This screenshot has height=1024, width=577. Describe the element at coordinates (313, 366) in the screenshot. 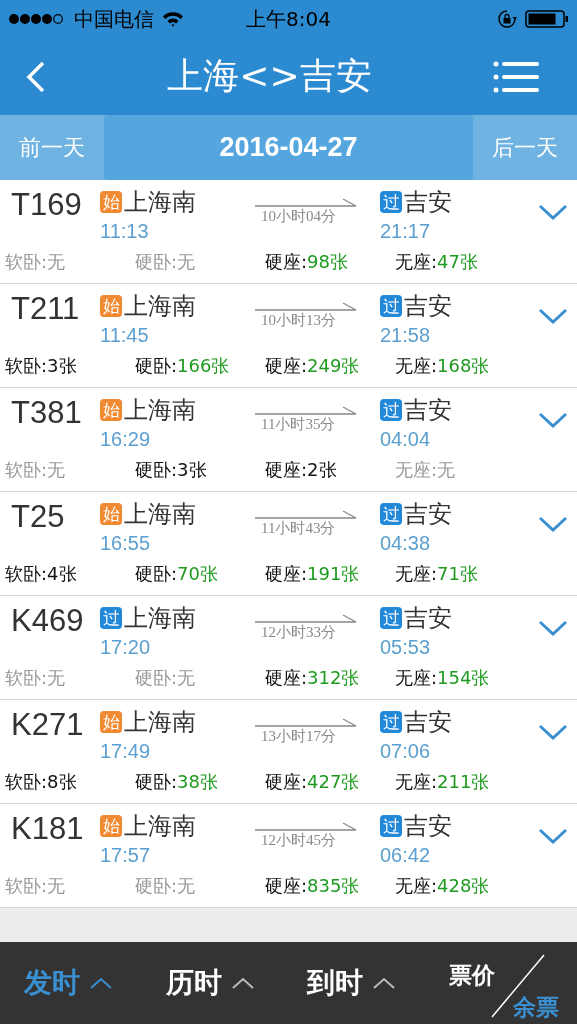

I see `seat-availability: 硬座:249张` at that location.